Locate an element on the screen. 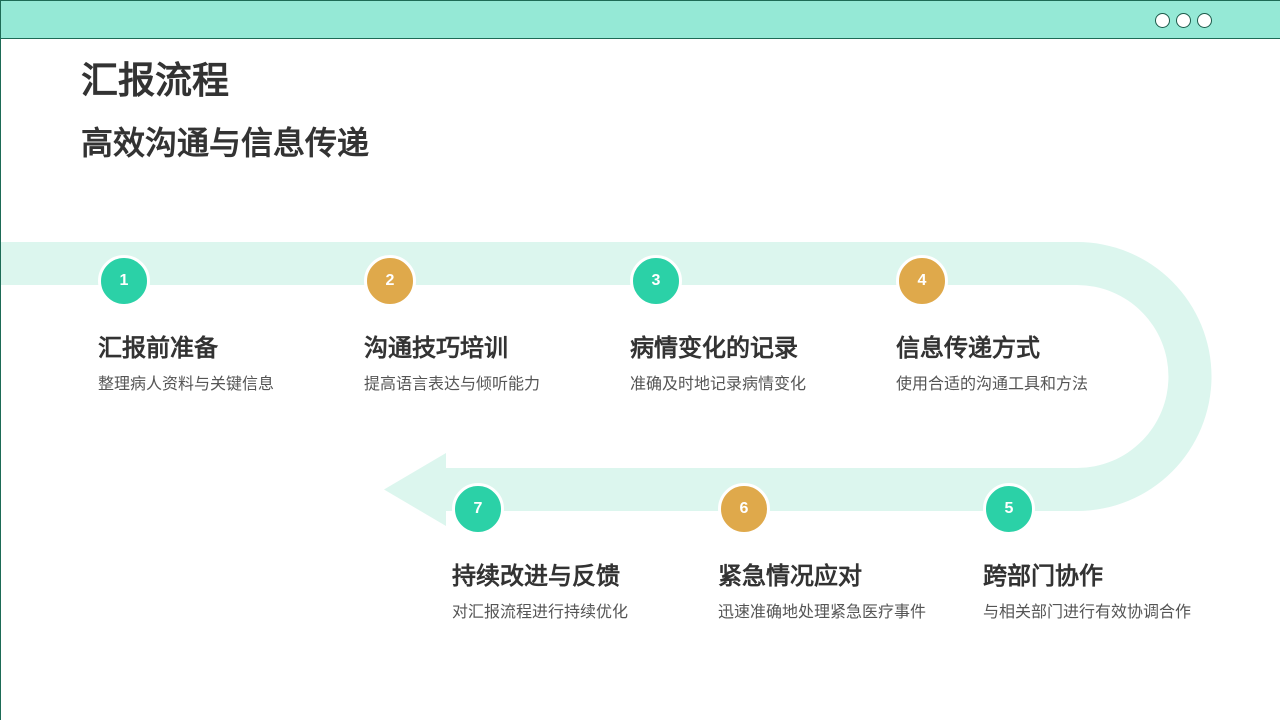 The image size is (1280, 720). step-number-badge: 2 is located at coordinates (390, 281).